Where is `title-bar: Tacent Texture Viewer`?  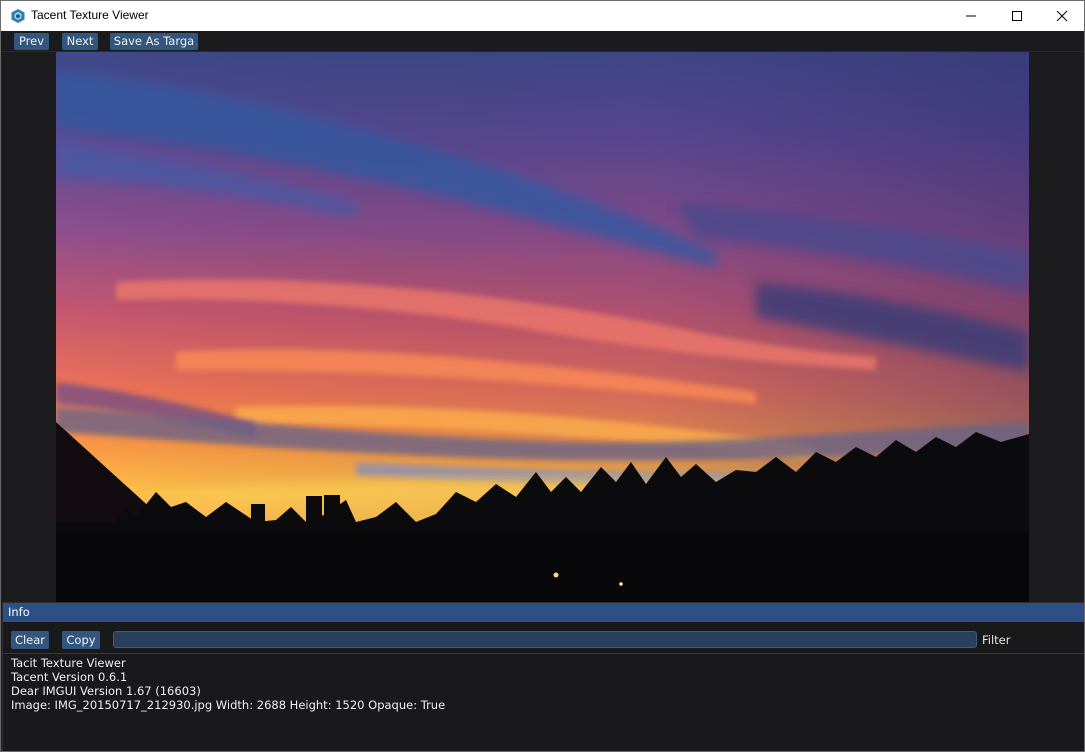 title-bar: Tacent Texture Viewer is located at coordinates (542, 16).